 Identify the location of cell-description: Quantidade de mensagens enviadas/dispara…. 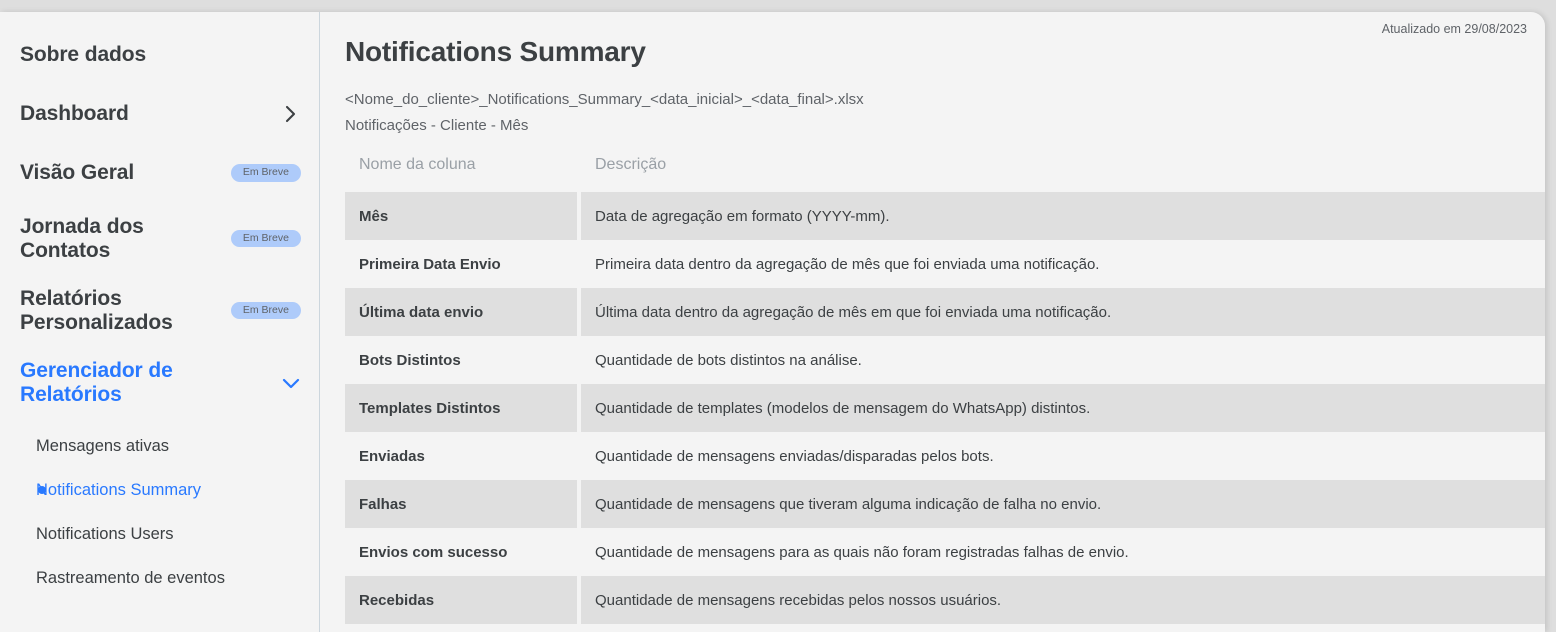
(794, 456).